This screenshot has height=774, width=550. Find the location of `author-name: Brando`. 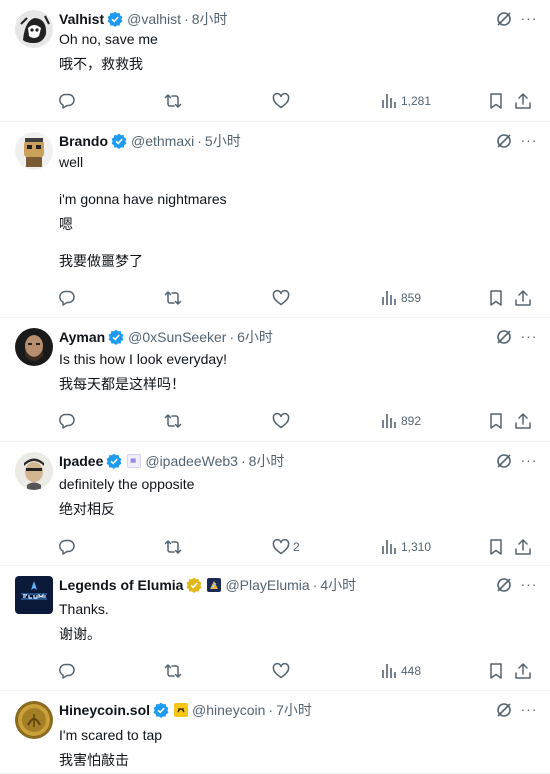

author-name: Brando is located at coordinates (83, 141).